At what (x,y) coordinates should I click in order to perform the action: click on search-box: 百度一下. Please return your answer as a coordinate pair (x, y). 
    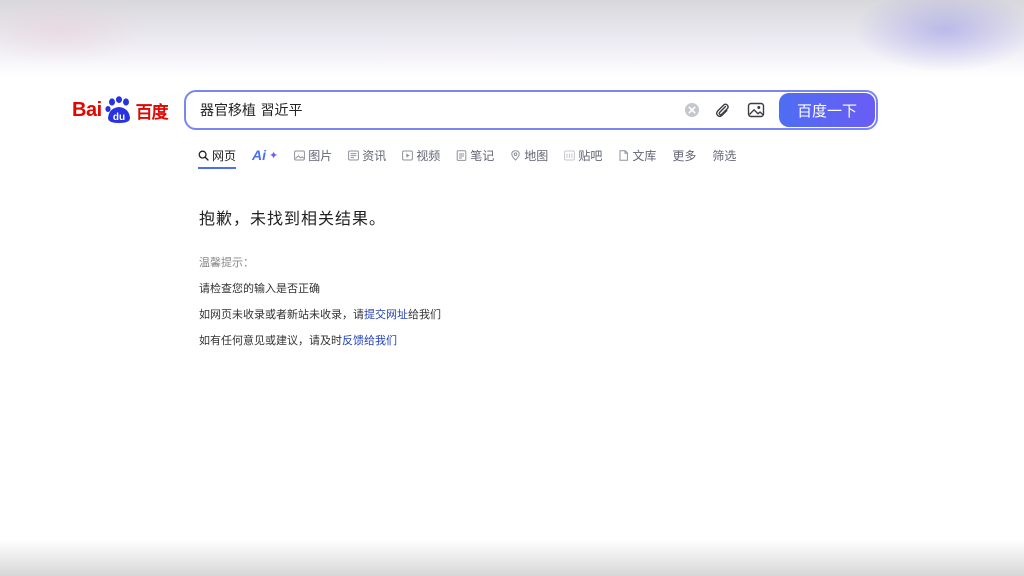
    Looking at the image, I should click on (531, 110).